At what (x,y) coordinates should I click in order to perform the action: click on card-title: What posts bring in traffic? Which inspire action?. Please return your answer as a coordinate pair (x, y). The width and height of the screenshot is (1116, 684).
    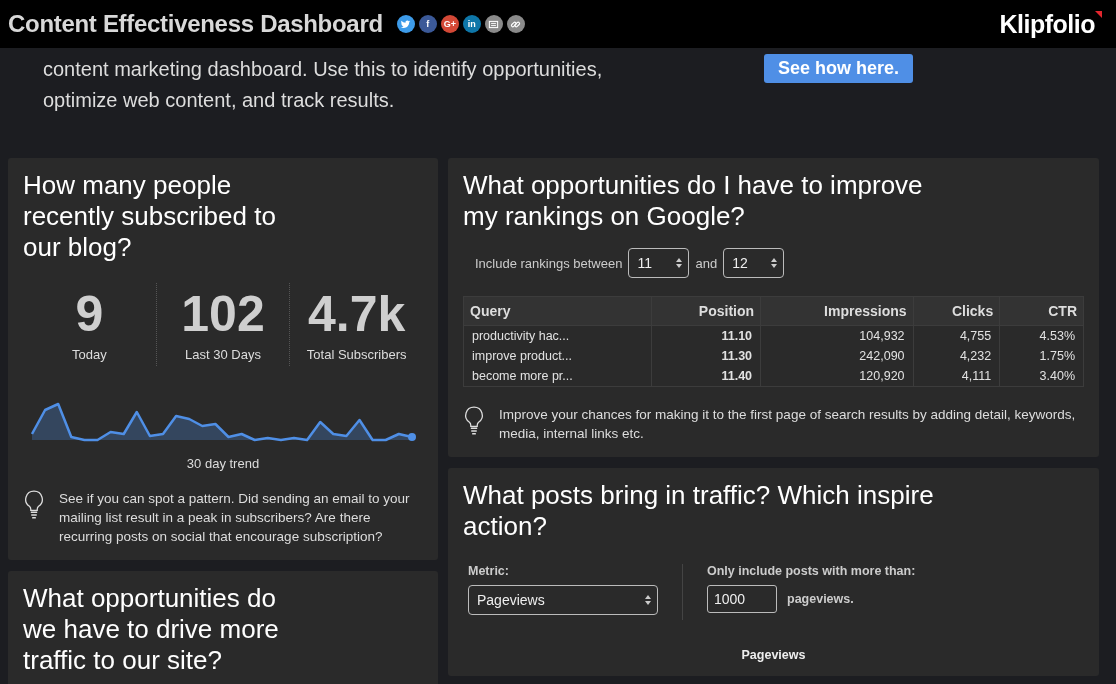
    Looking at the image, I should click on (699, 511).